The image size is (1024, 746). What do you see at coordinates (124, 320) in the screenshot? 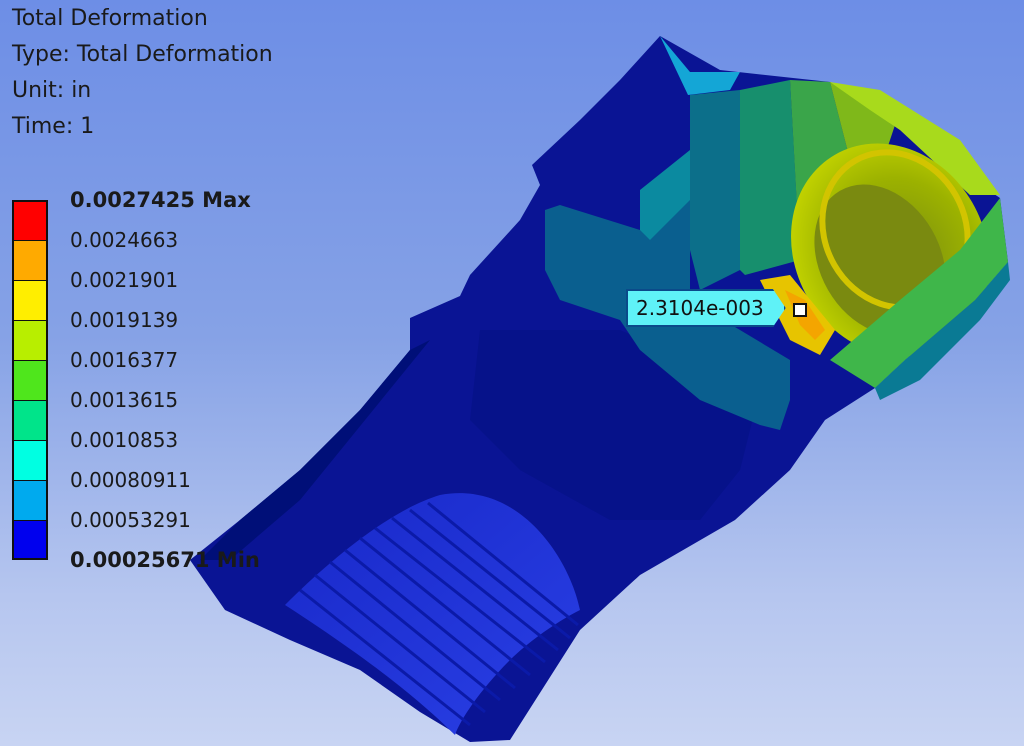
I see `legend-label: 0.0019139` at bounding box center [124, 320].